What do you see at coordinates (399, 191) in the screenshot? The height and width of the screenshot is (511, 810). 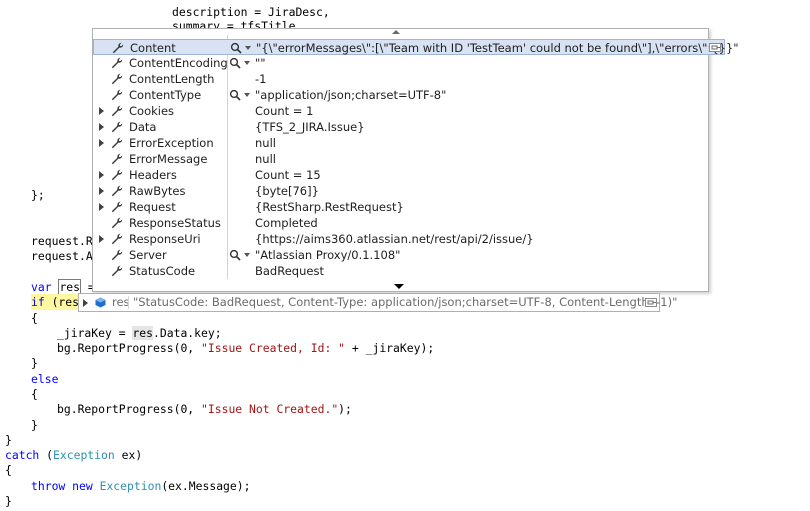 I see `datatip-row: RawBytes {byte[76]}` at bounding box center [399, 191].